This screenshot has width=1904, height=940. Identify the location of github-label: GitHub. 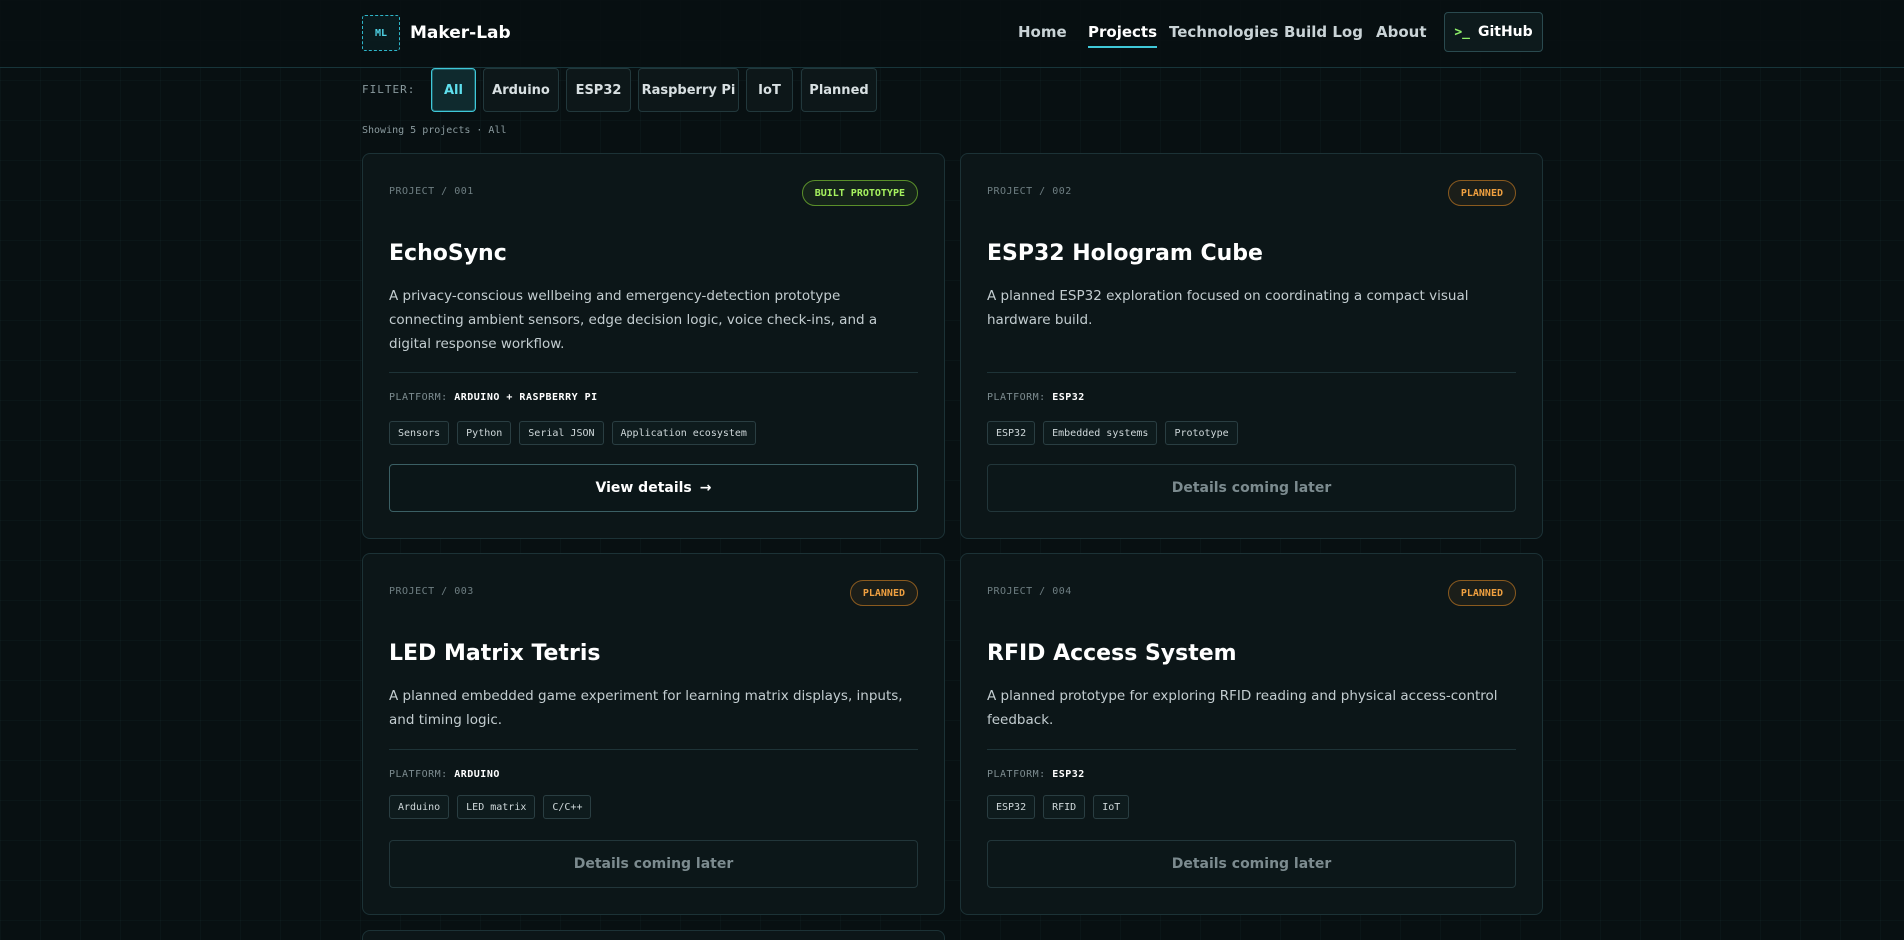
(1505, 32).